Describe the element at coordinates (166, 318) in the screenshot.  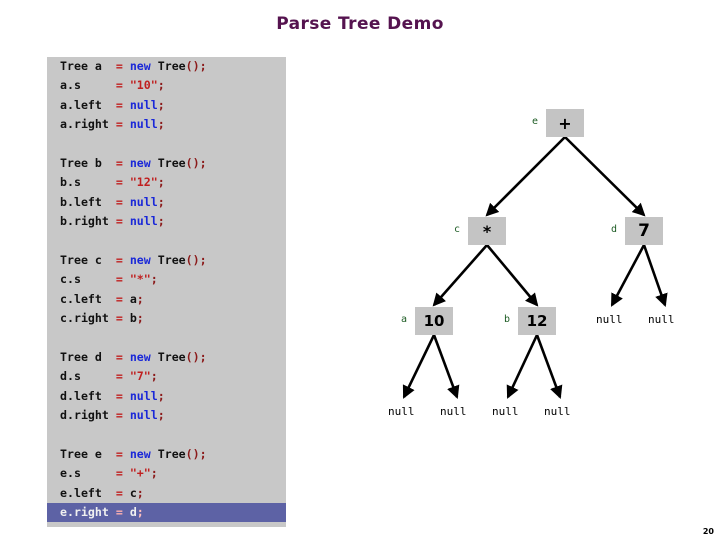
I see `code-line: c.right = b;` at that location.